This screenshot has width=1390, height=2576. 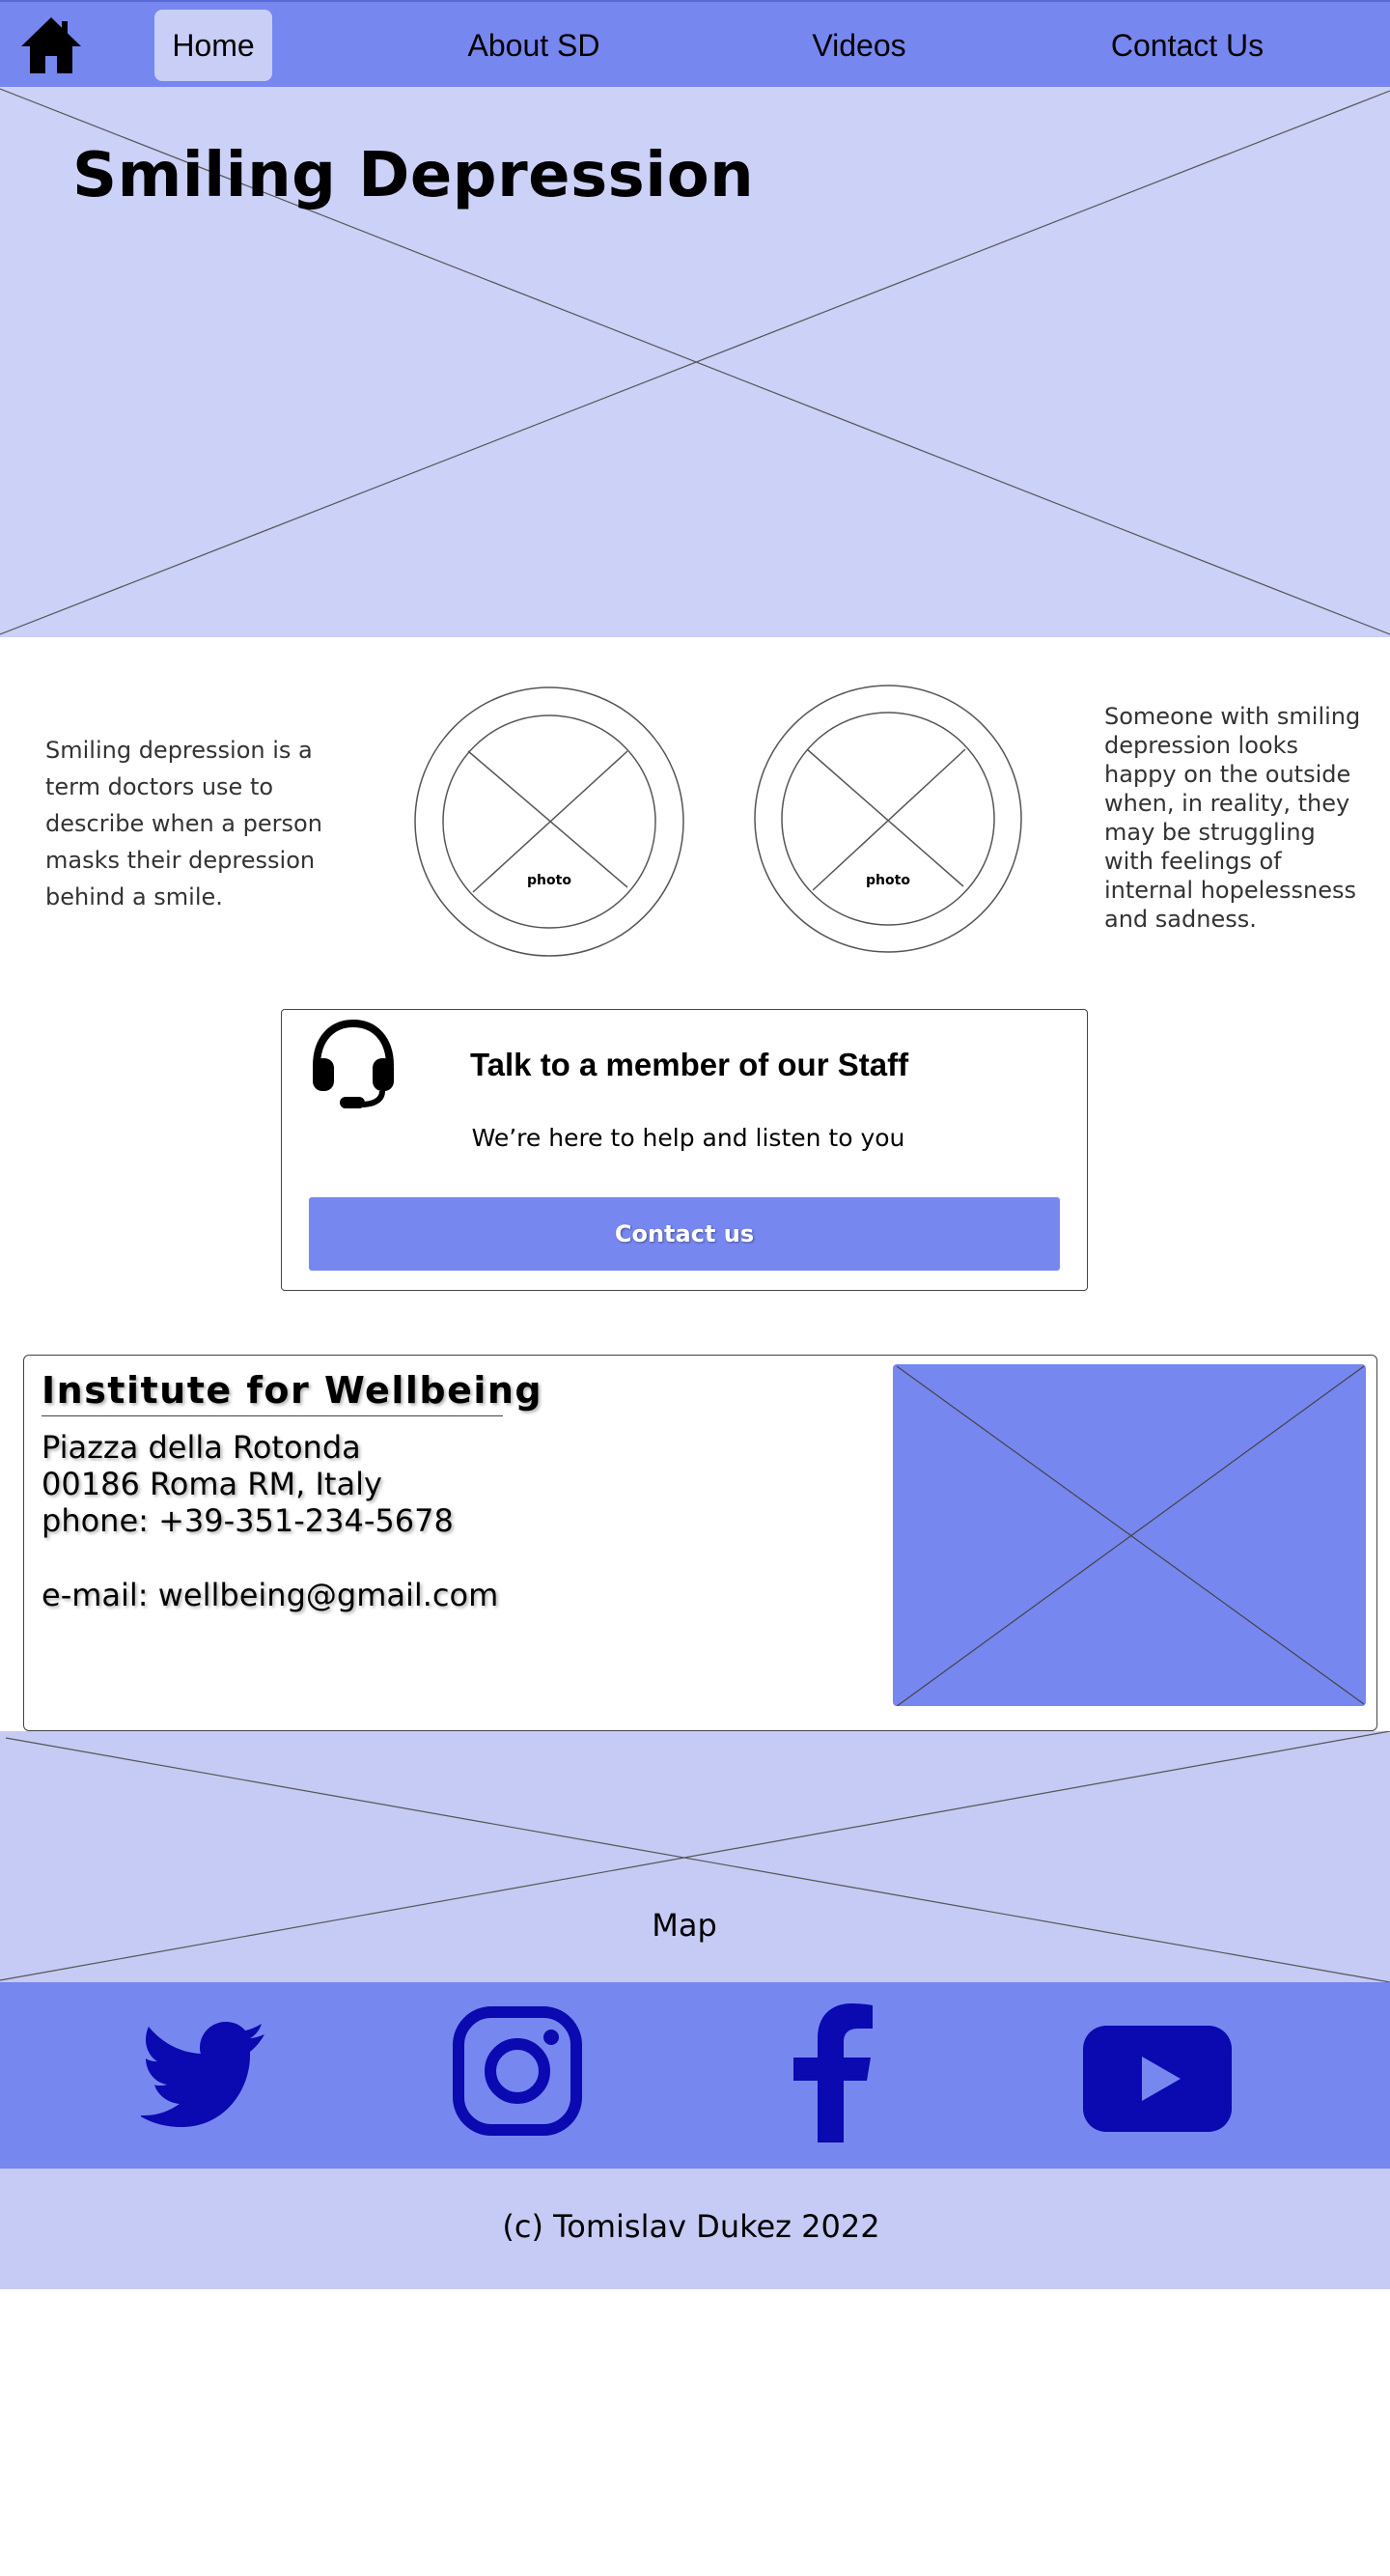 I want to click on instagram-icon, so click(x=517, y=2071).